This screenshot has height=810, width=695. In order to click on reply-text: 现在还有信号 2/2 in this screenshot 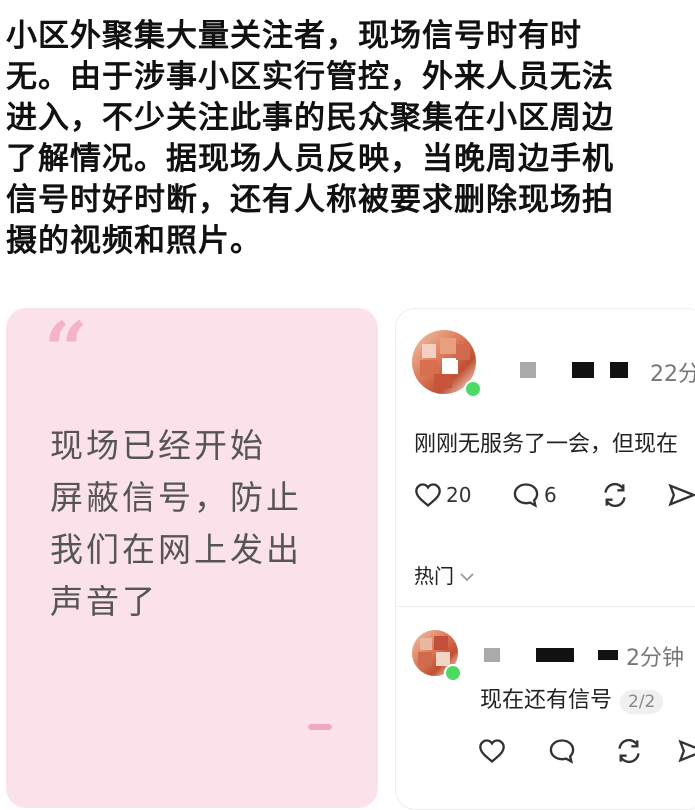, I will do `click(572, 698)`.